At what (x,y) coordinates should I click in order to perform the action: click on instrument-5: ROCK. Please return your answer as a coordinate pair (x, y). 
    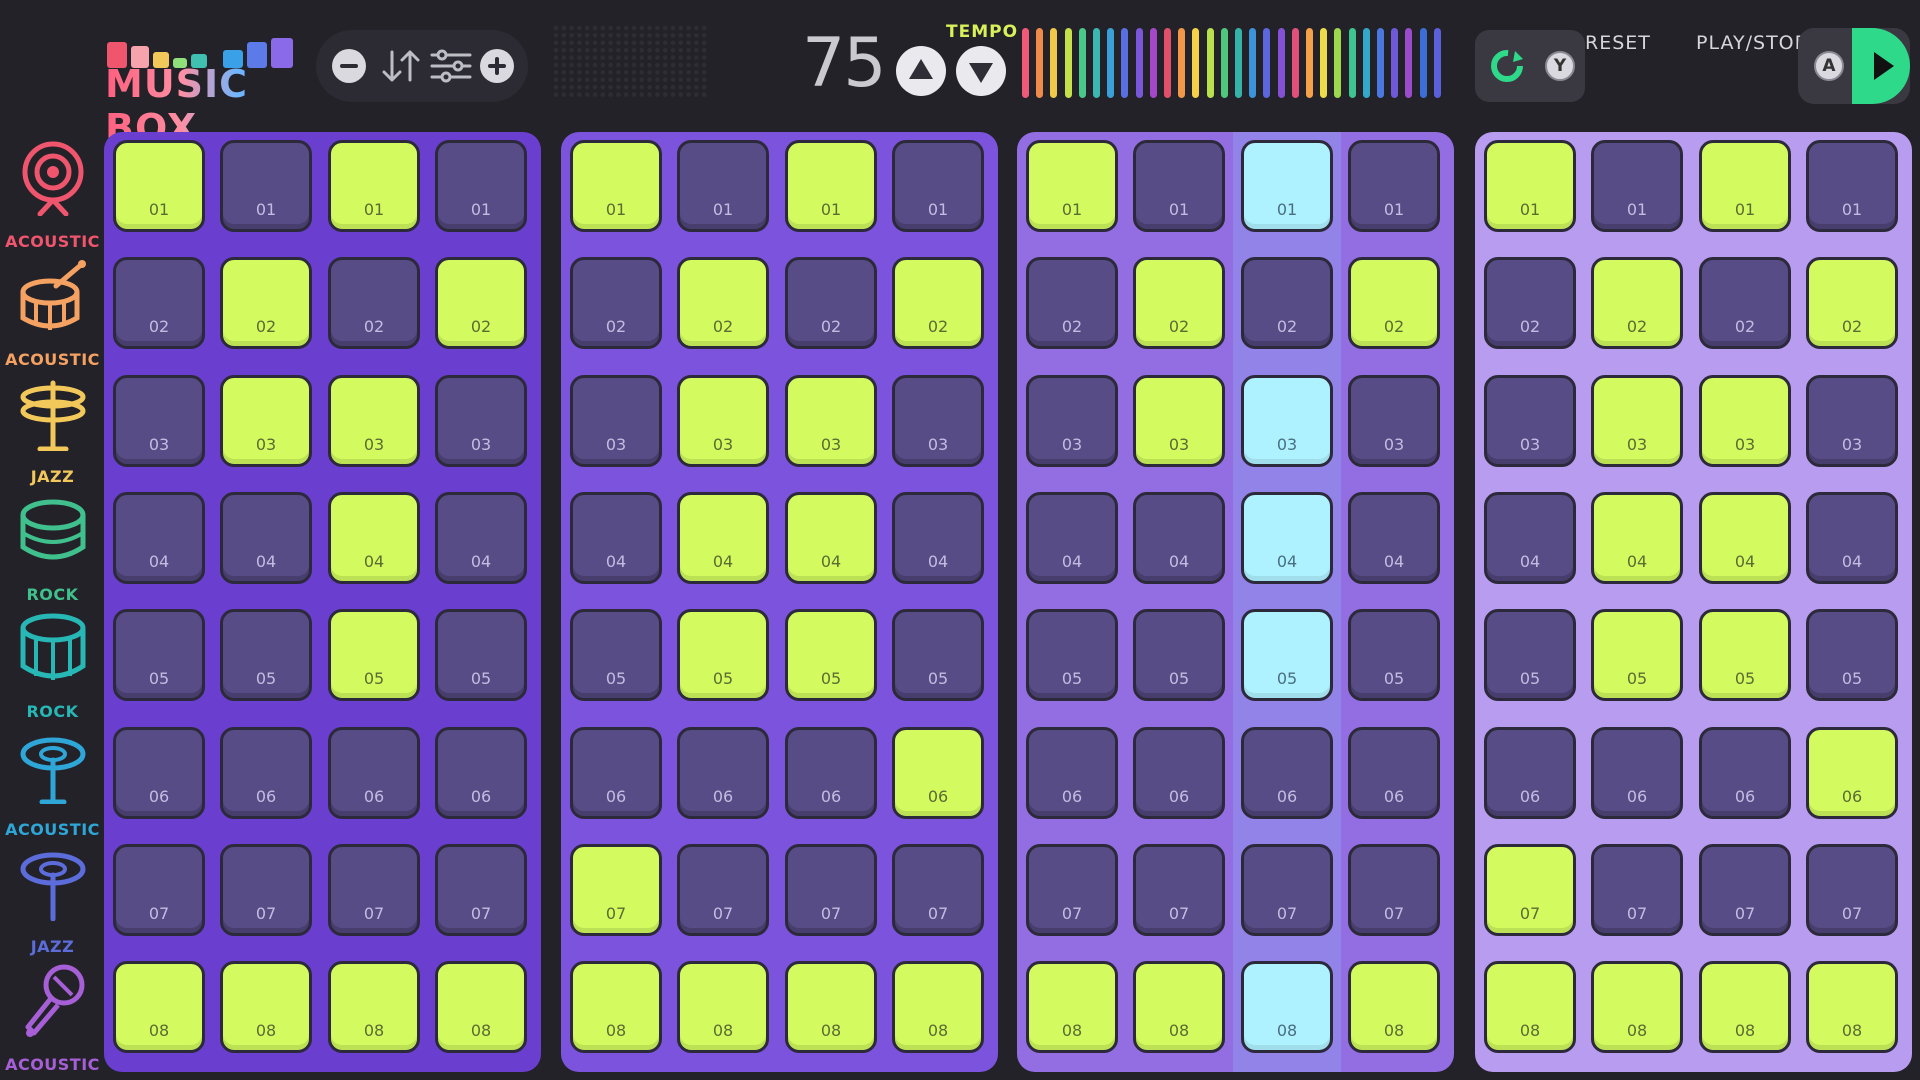
    Looking at the image, I should click on (52, 668).